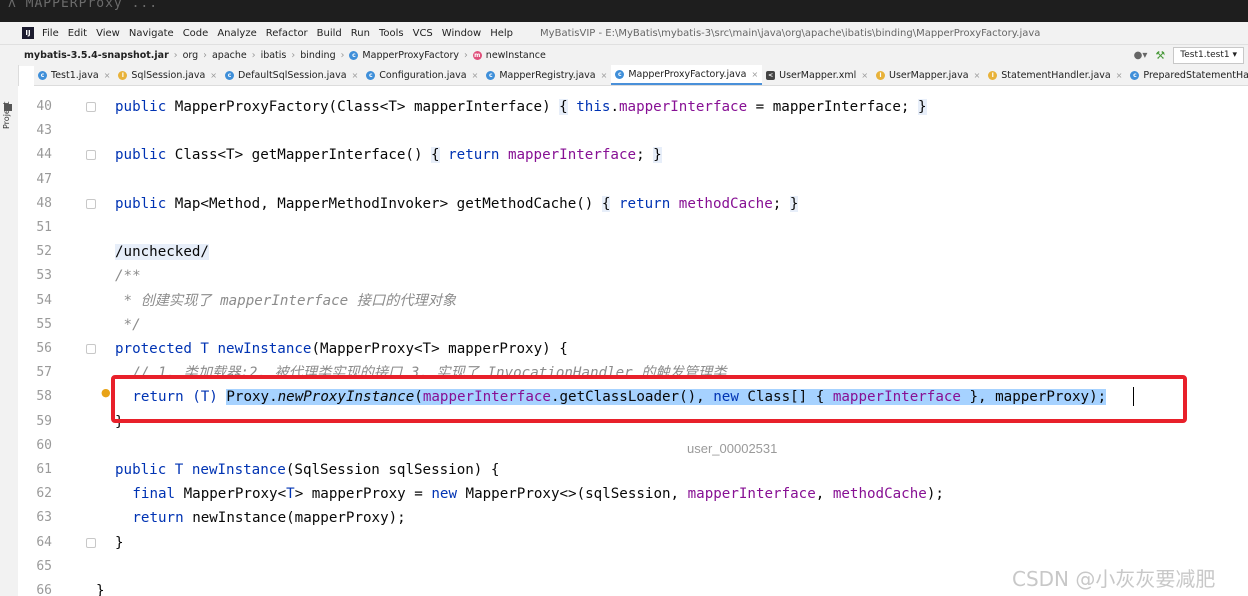 This screenshot has width=1248, height=596. Describe the element at coordinates (108, 33) in the screenshot. I see `menu-view: View` at that location.